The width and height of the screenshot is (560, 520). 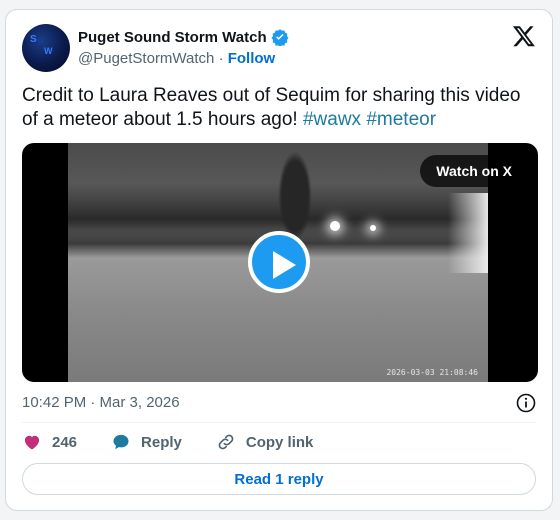 What do you see at coordinates (284, 265) in the screenshot?
I see `play-icon` at bounding box center [284, 265].